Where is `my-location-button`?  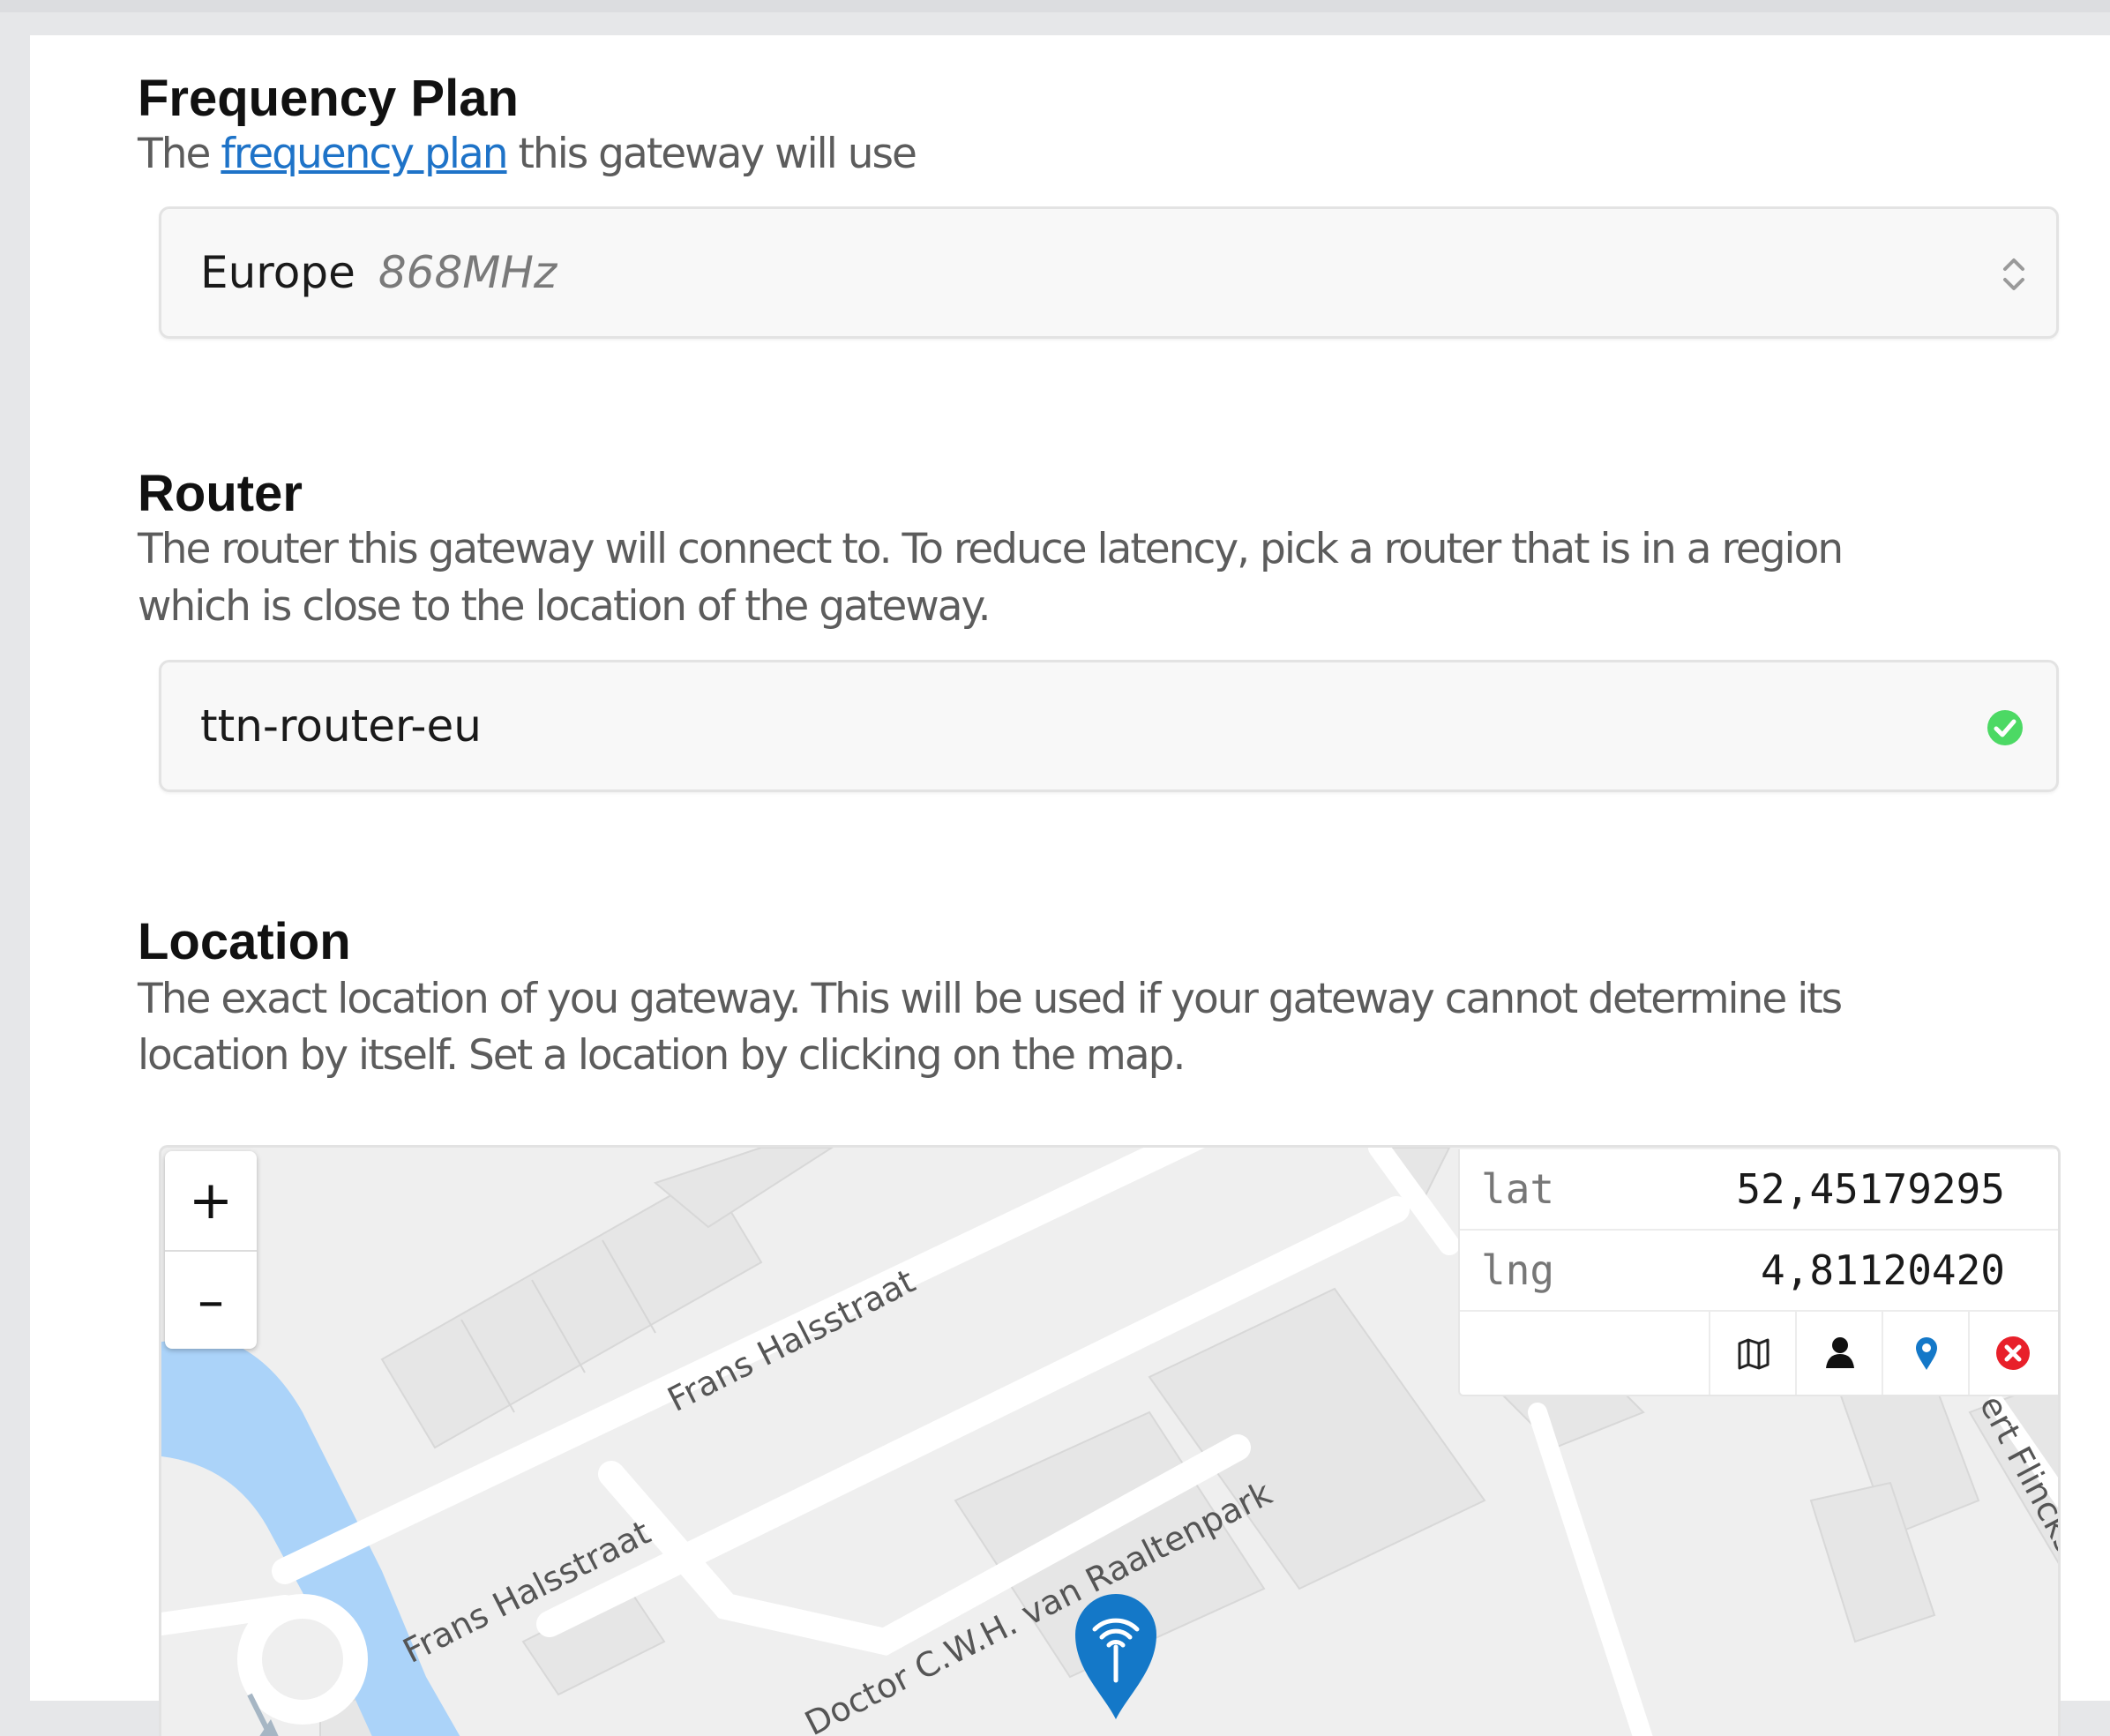
my-location-button is located at coordinates (1839, 1353).